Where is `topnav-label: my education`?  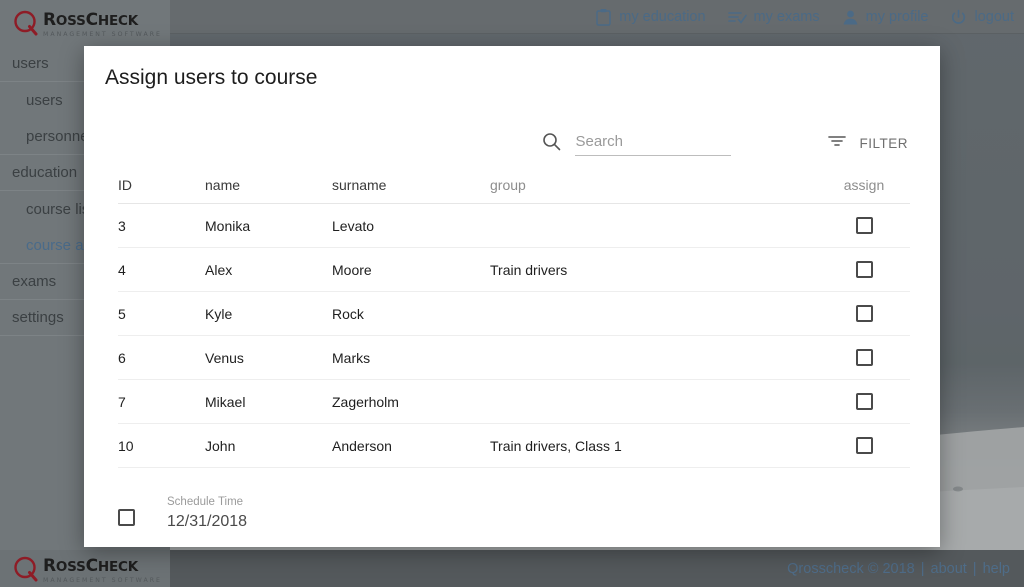
topnav-label: my education is located at coordinates (662, 17).